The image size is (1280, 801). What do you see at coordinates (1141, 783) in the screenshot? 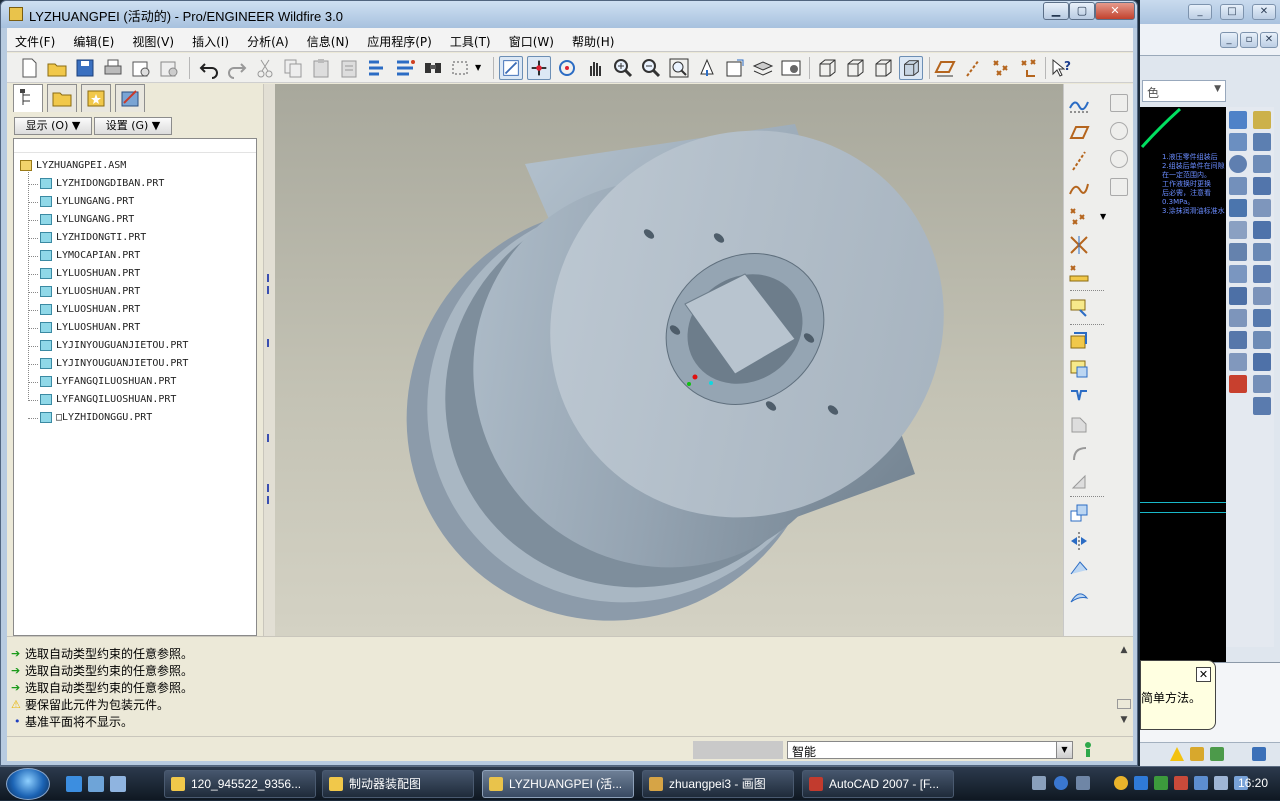
I see `shield-icon` at bounding box center [1141, 783].